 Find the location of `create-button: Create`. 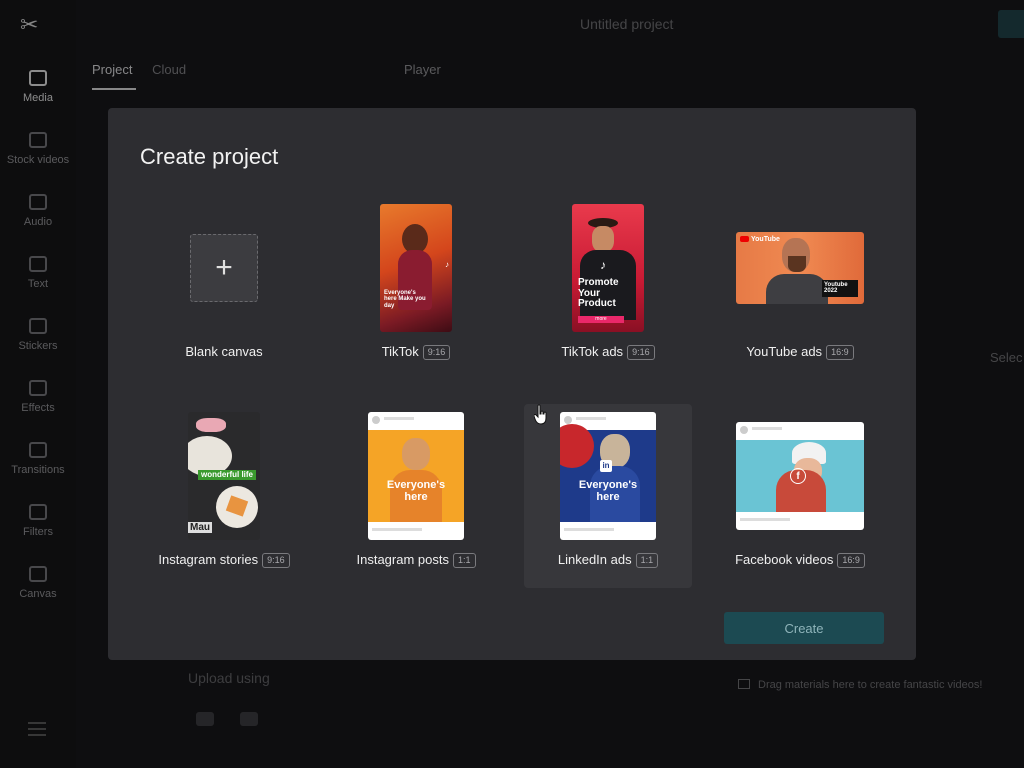

create-button: Create is located at coordinates (804, 628).